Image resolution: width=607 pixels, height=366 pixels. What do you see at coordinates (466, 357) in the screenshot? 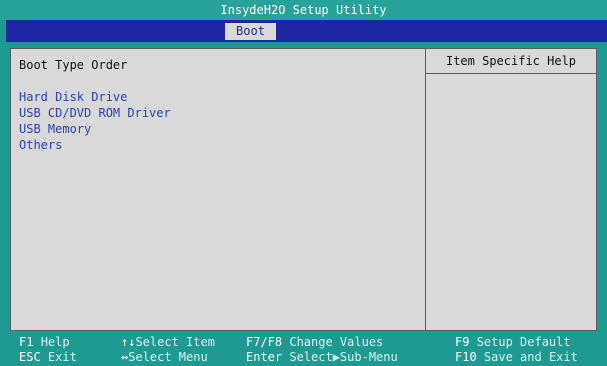
I see `hint-key: F10` at bounding box center [466, 357].